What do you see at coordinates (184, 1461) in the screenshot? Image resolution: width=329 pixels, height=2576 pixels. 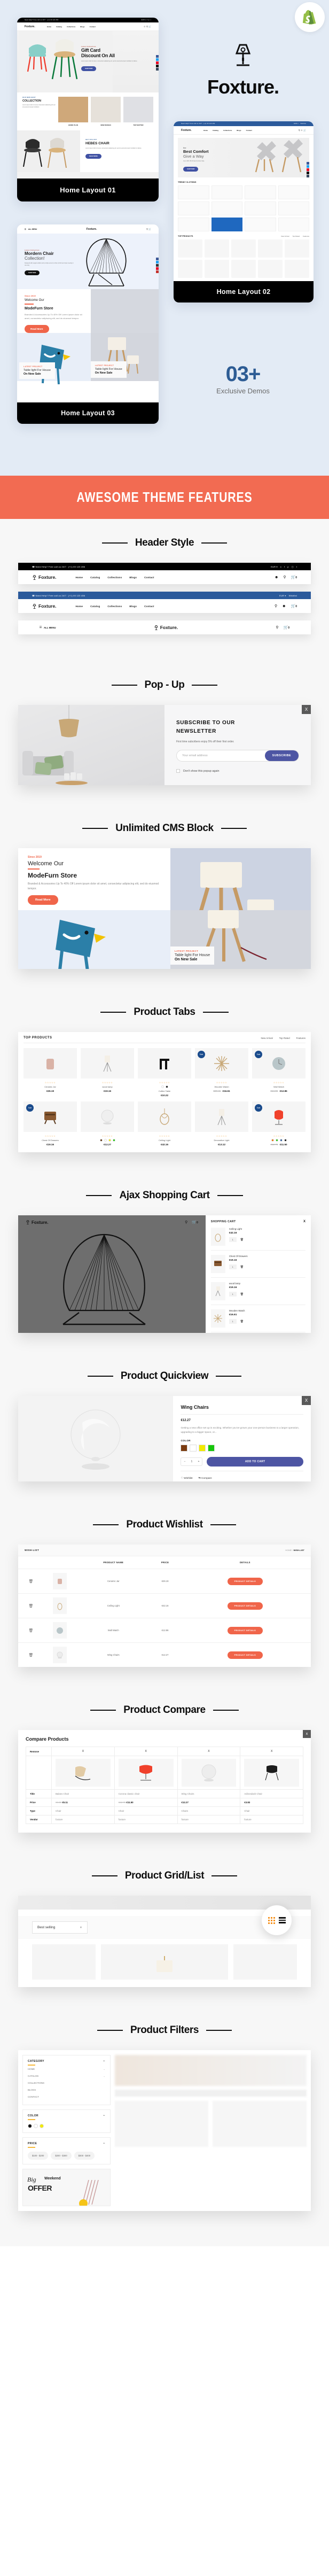 I see `decrement-button: −` at bounding box center [184, 1461].